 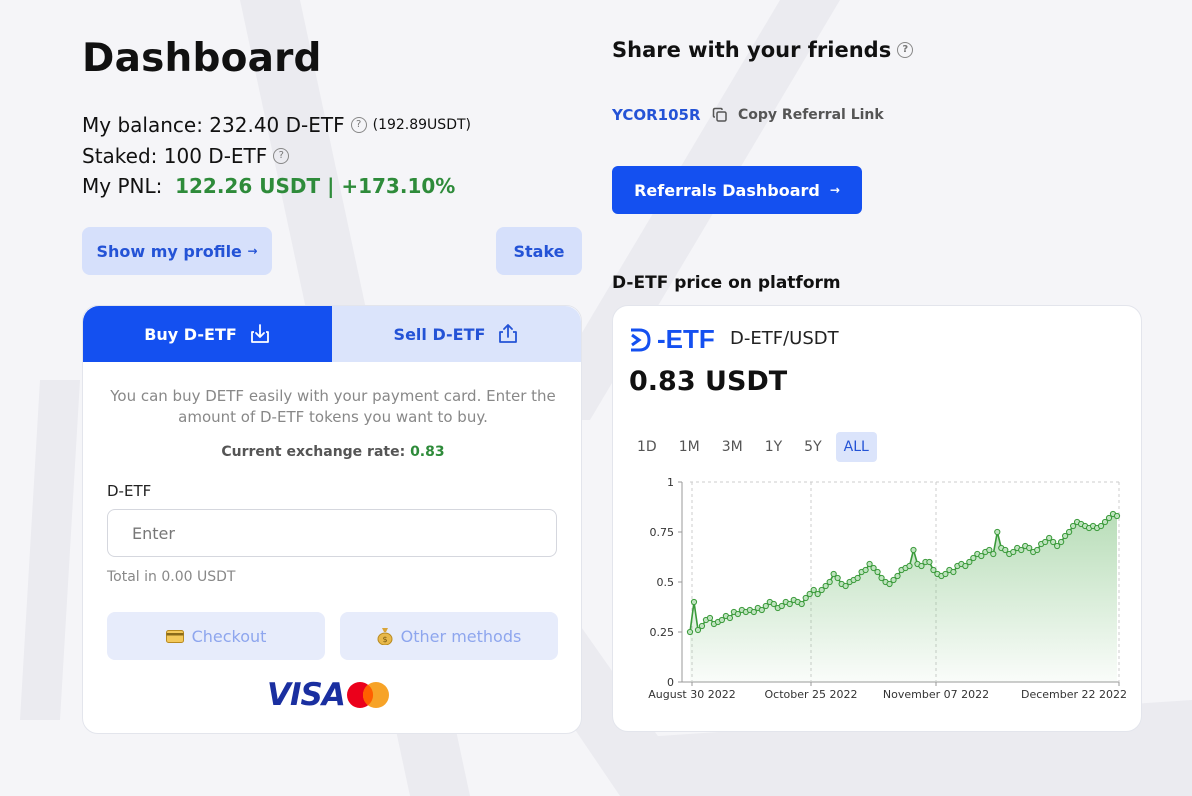 I want to click on share-title: Share with your friends ?, so click(x=763, y=50).